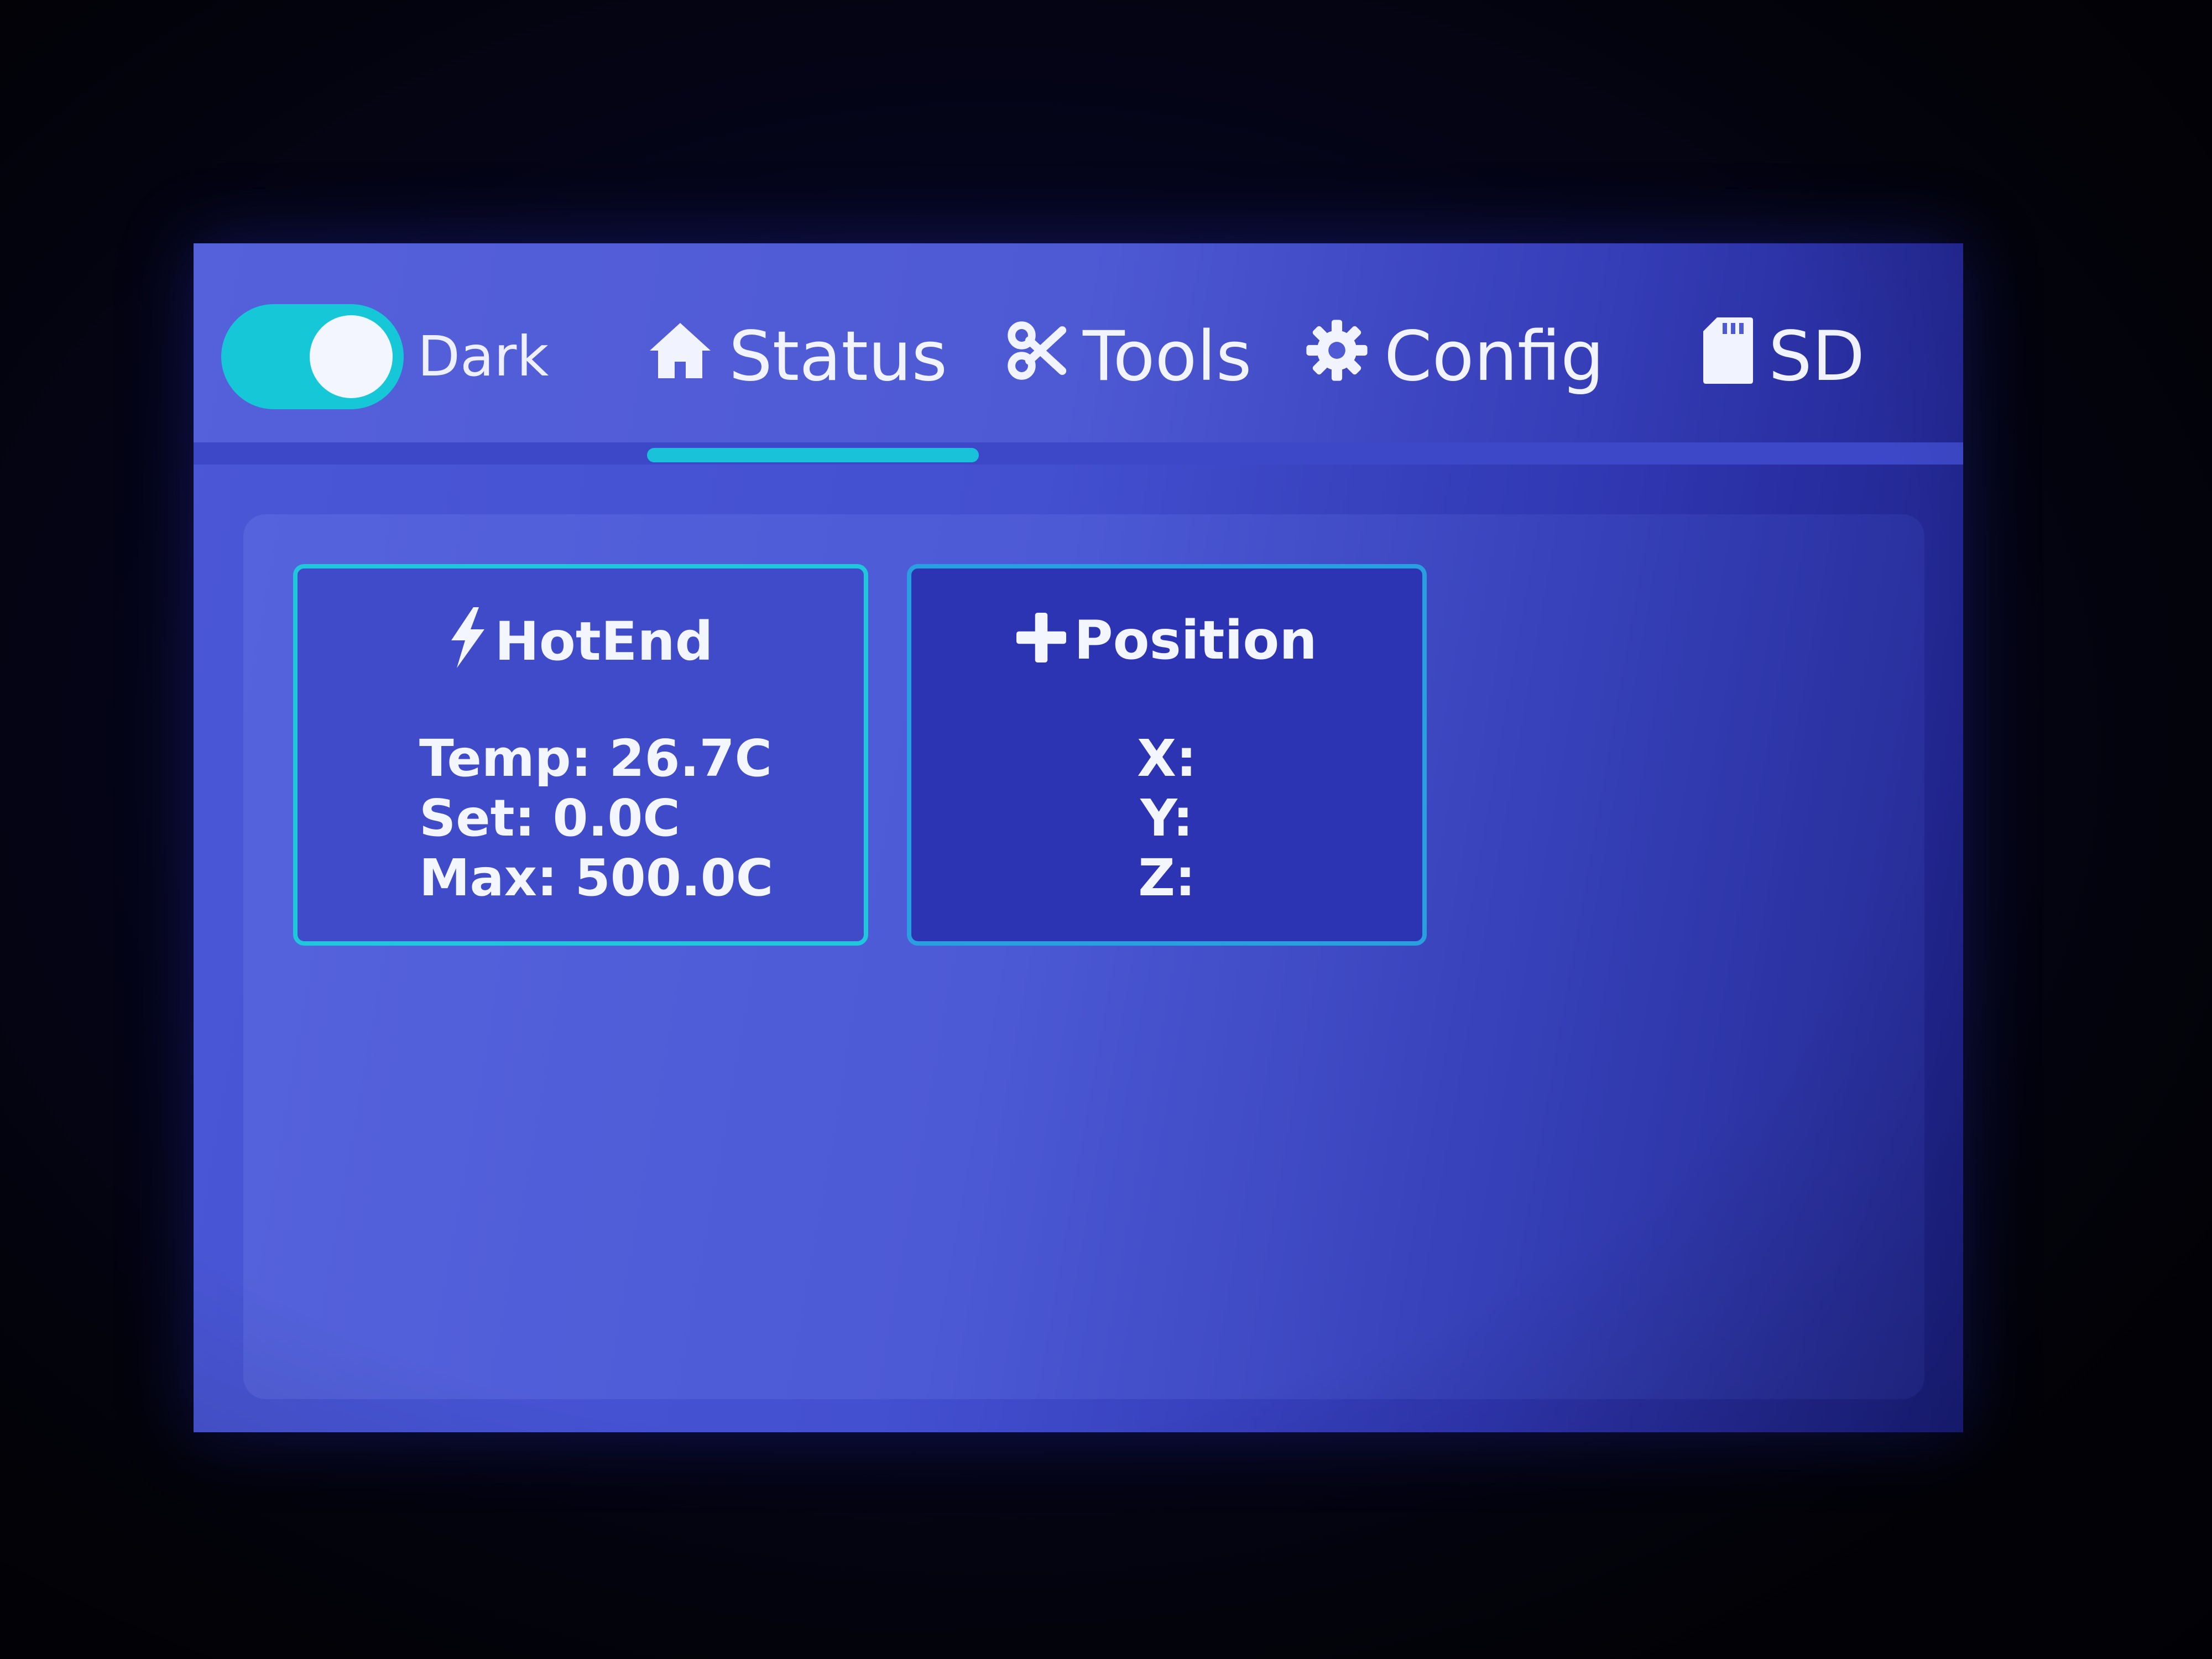 The width and height of the screenshot is (2212, 1659). Describe the element at coordinates (1167, 759) in the screenshot. I see `position-x: X:` at that location.